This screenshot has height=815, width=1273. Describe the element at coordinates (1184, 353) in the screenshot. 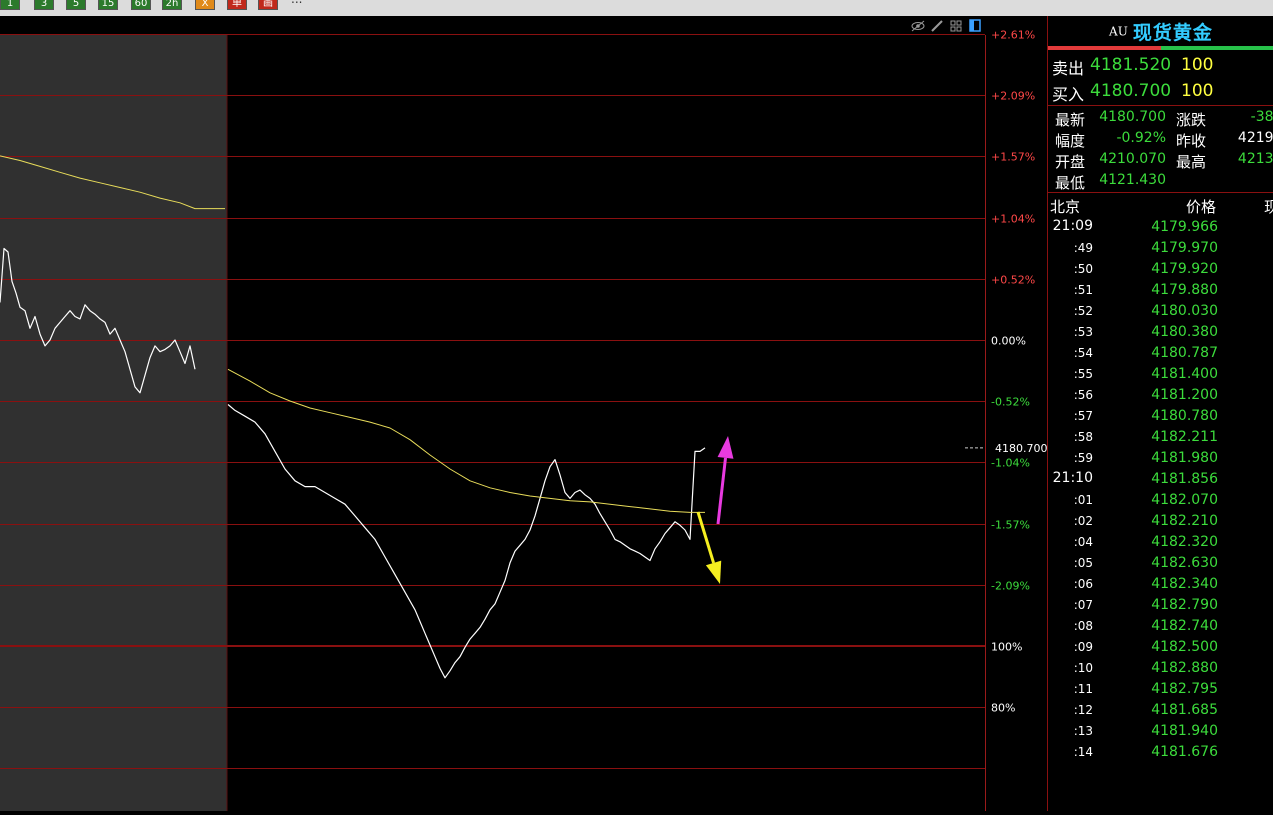

I see `tick-price: 4180.787` at that location.